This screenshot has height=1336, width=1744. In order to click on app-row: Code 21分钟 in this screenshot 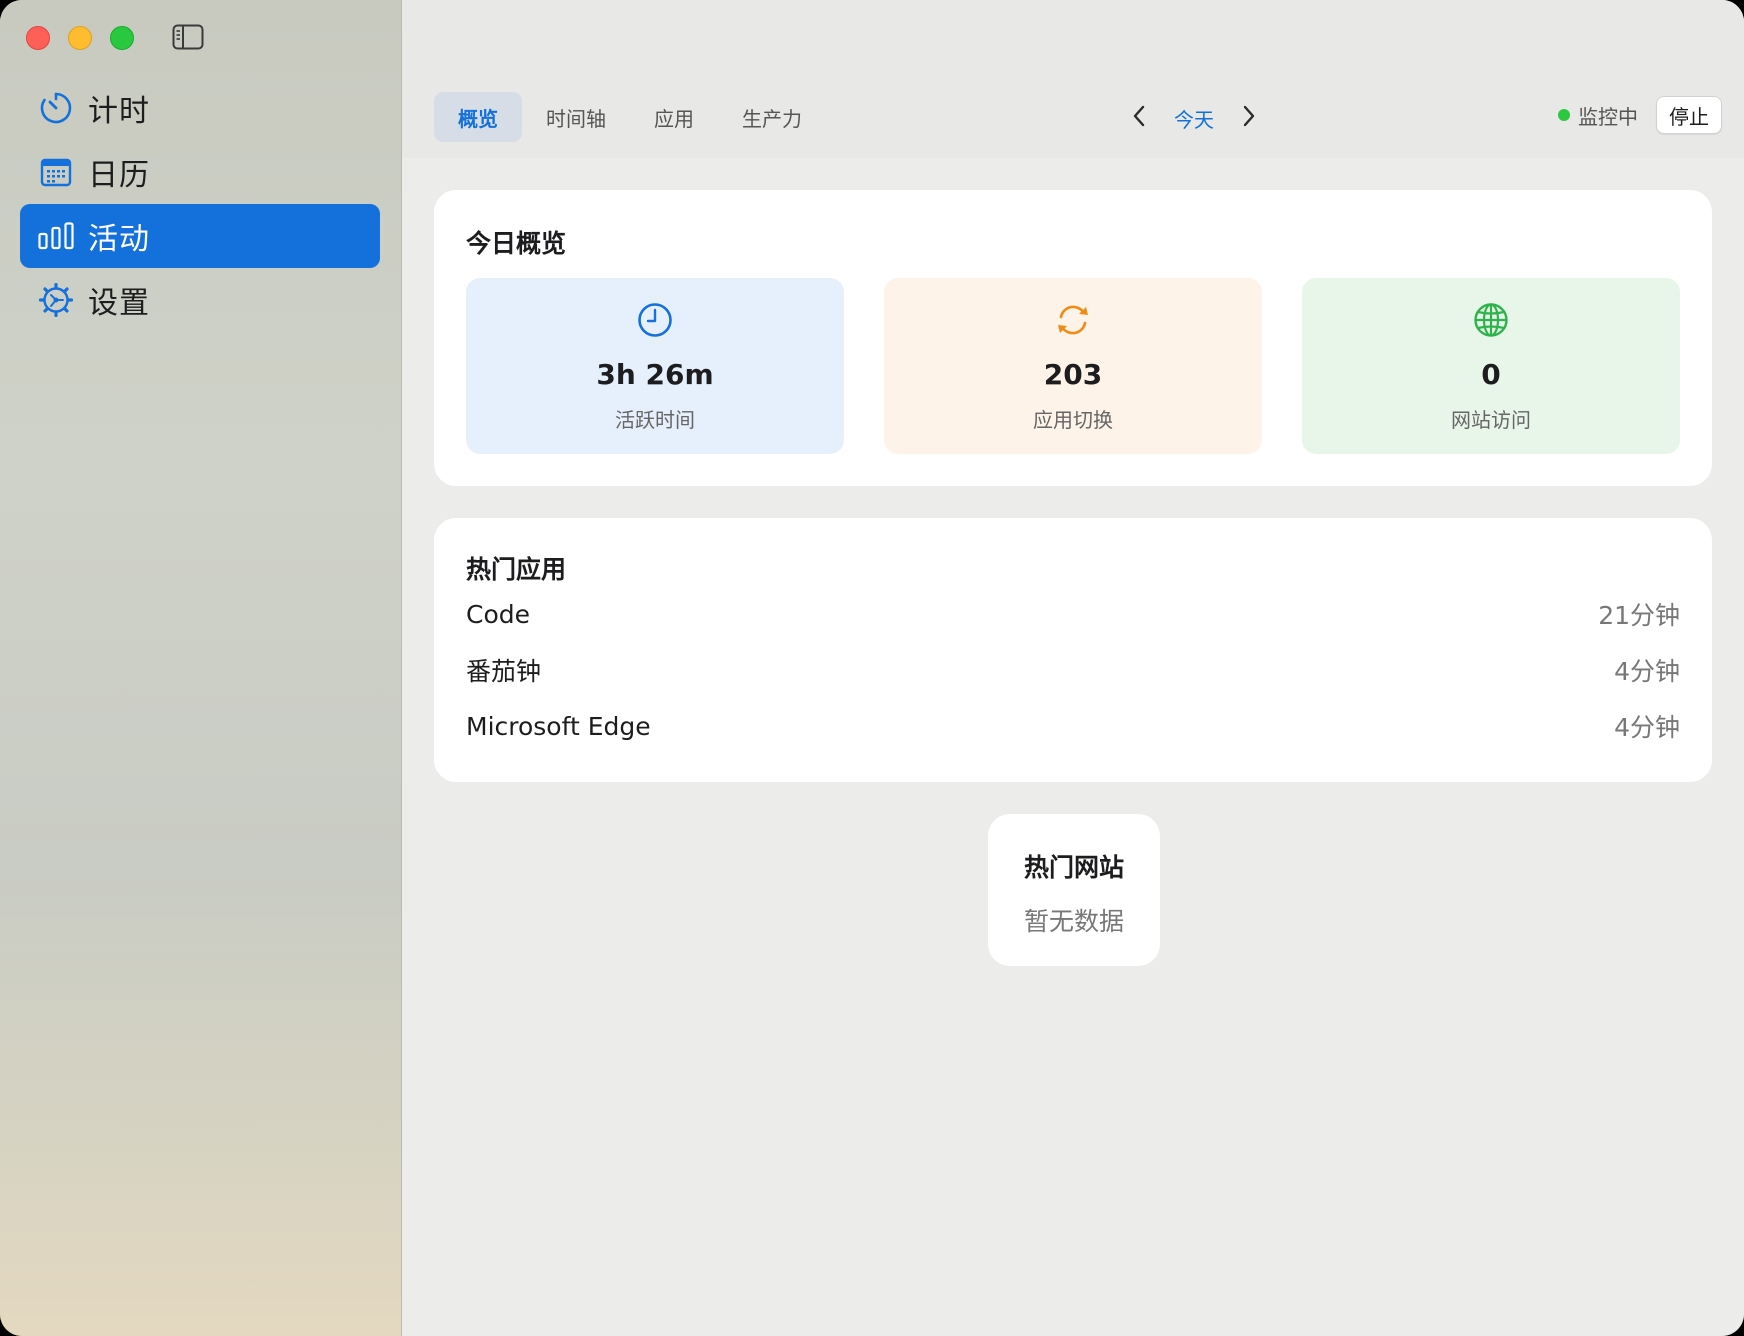, I will do `click(1073, 614)`.